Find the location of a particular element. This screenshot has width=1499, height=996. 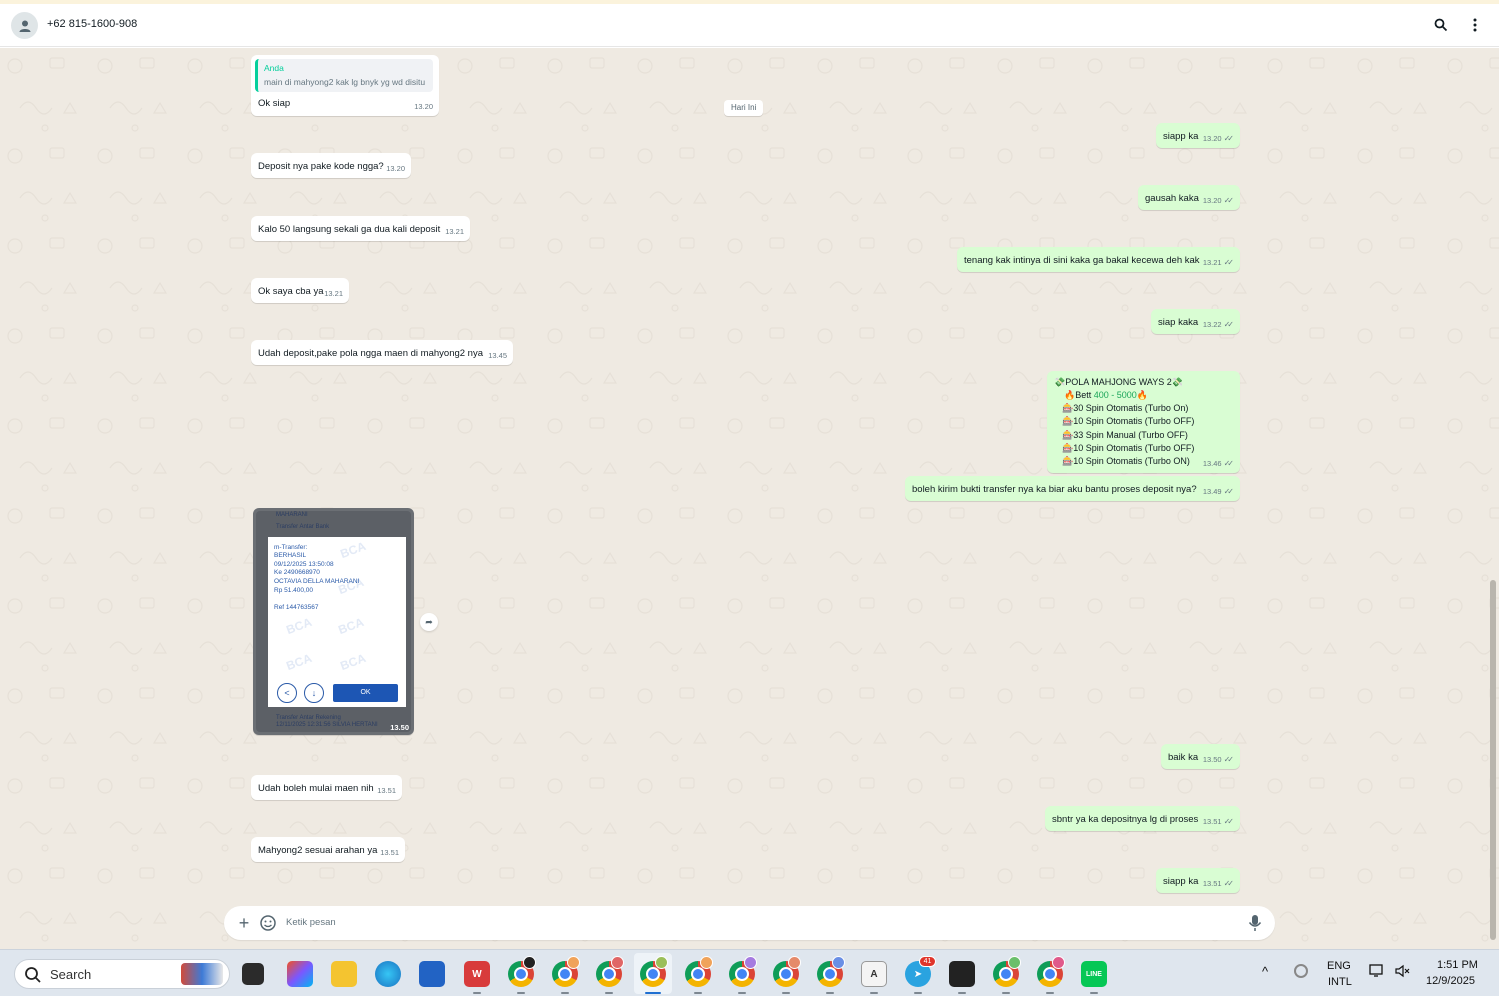

language-indicator-top: ENG is located at coordinates (1339, 966).